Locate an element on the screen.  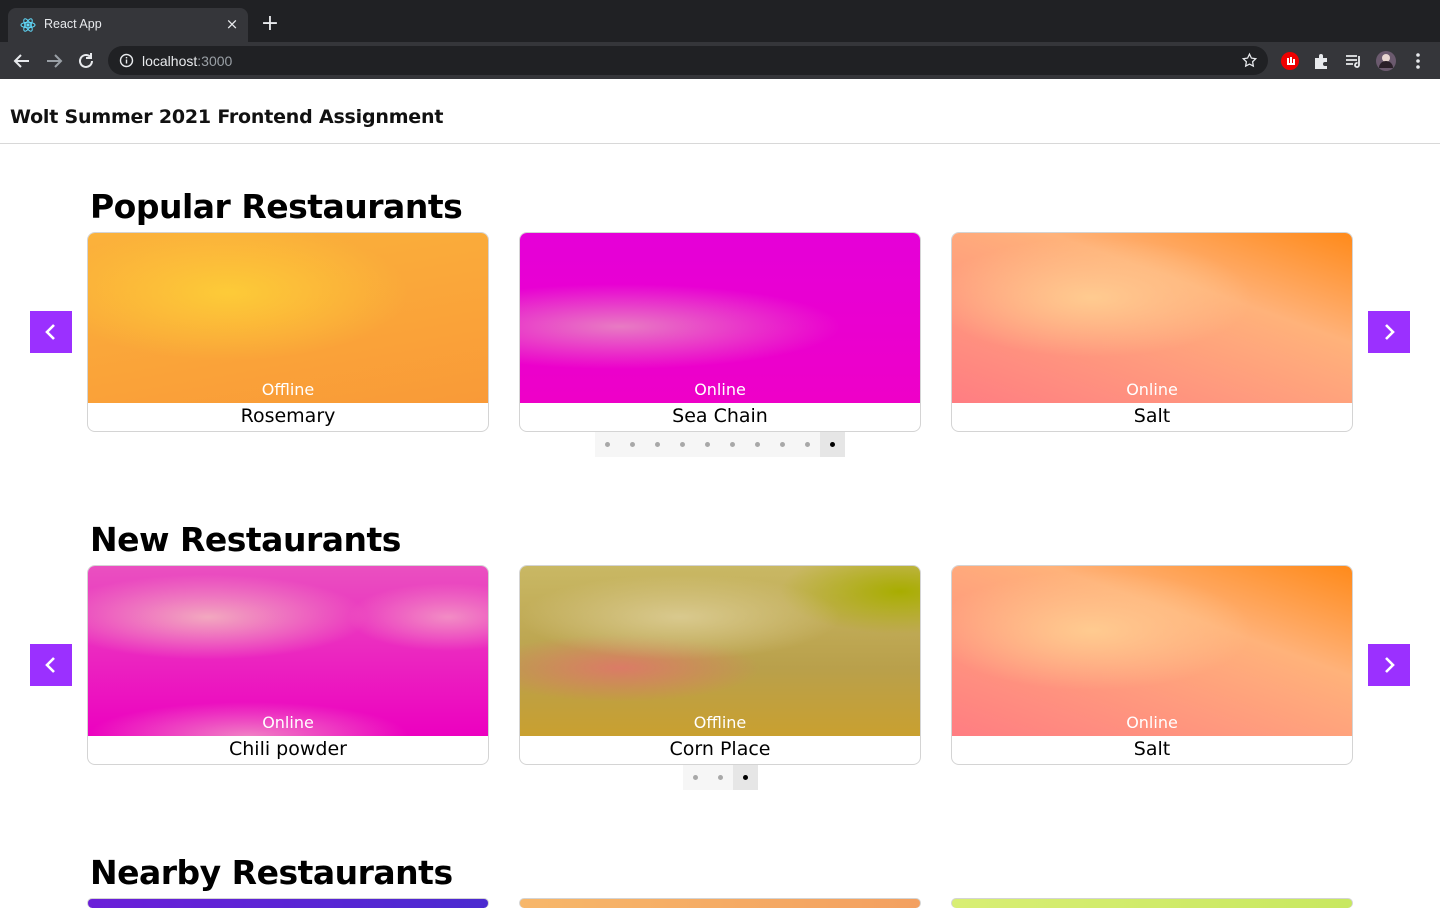
bookmark-star-icon is located at coordinates (1249, 60).